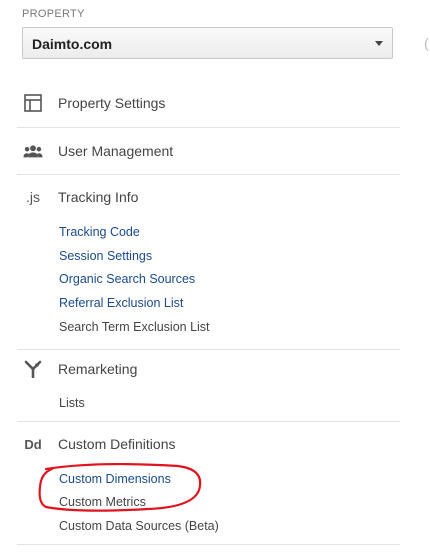 The width and height of the screenshot is (430, 555). Describe the element at coordinates (208, 385) in the screenshot. I see `section-remarketing: Remarketing Lists` at that location.